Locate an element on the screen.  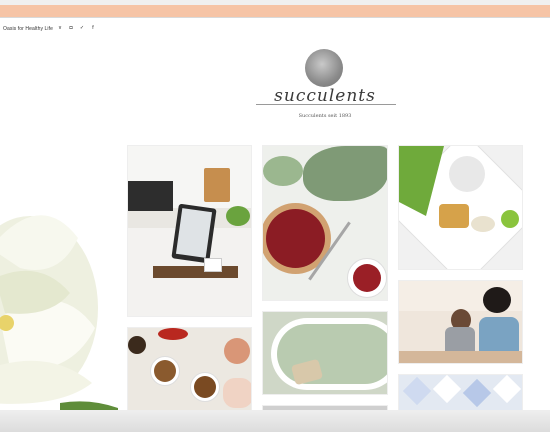
white-flower-decoration is located at coordinates (59, 312).